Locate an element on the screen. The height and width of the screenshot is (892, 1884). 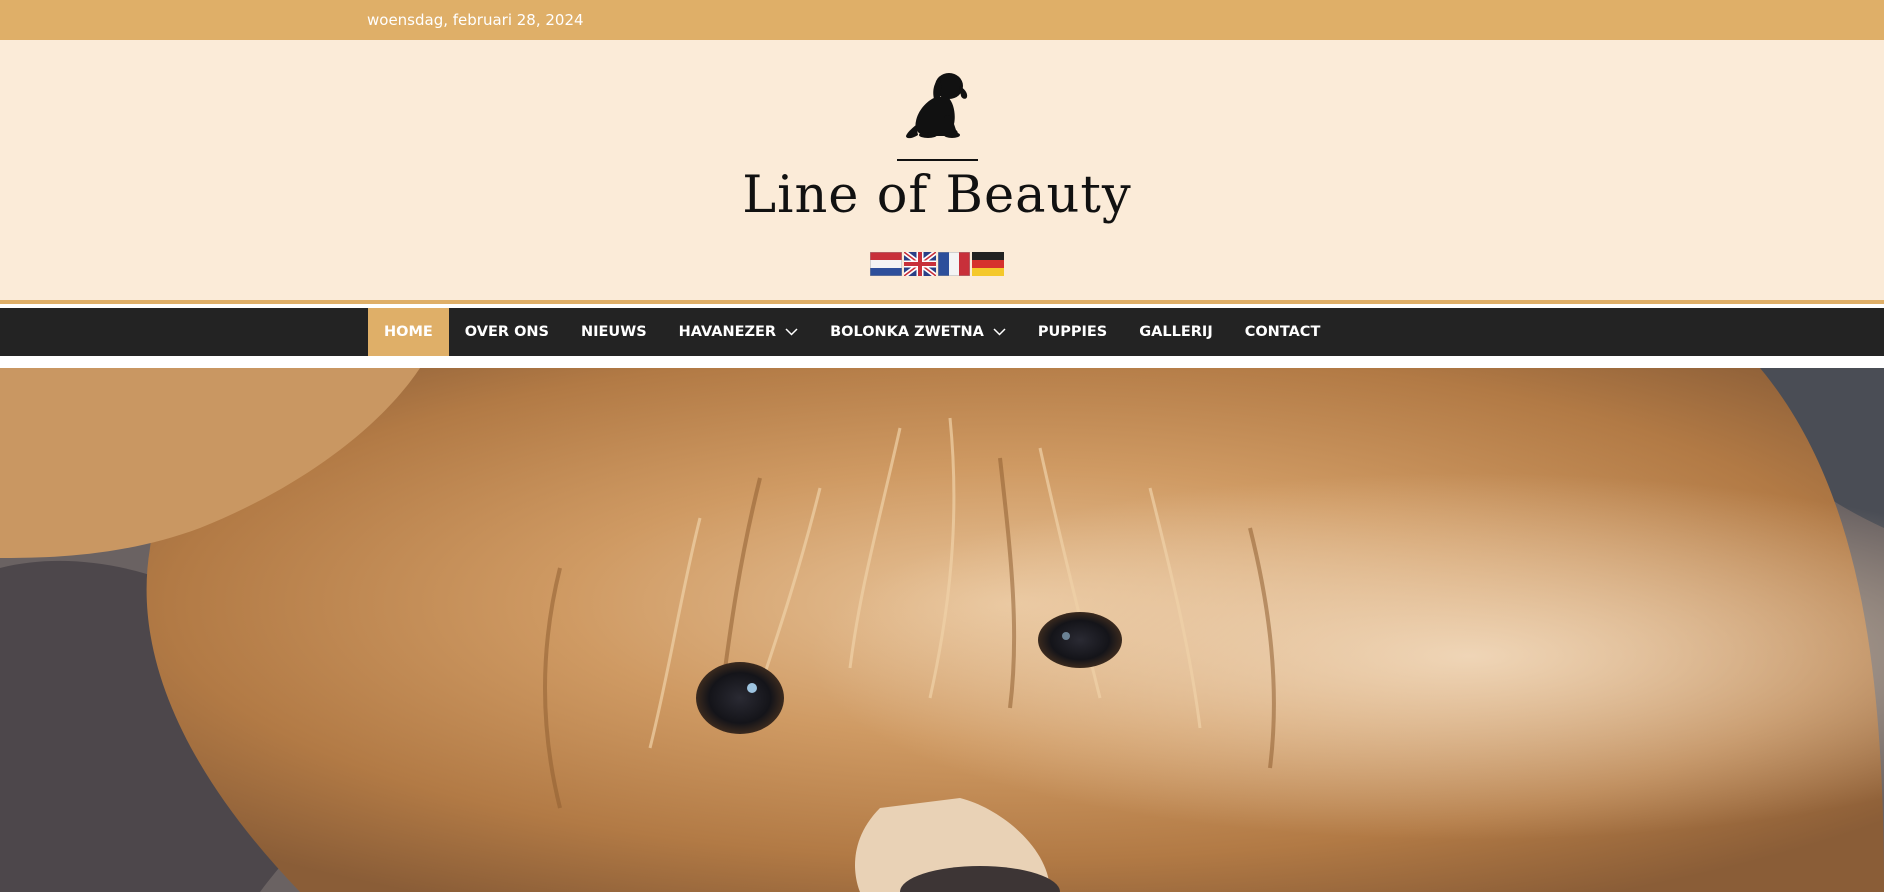
nav-item-label: HOME is located at coordinates (408, 332).